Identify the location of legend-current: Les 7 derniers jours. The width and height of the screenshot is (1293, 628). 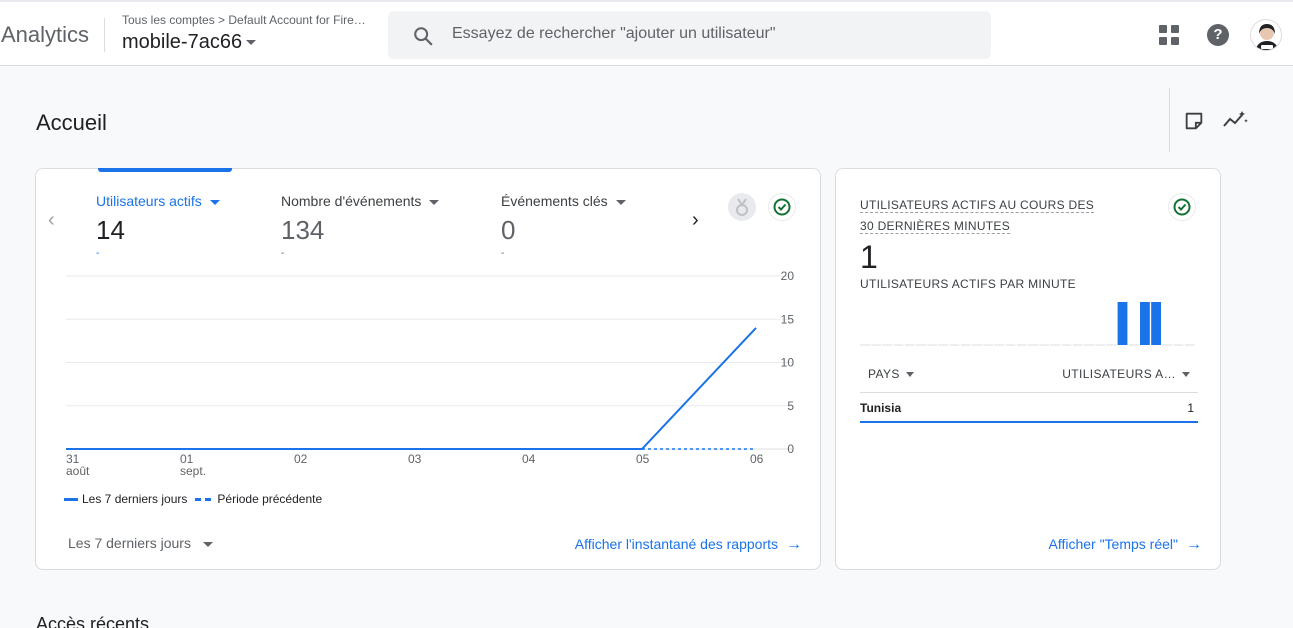
(135, 499).